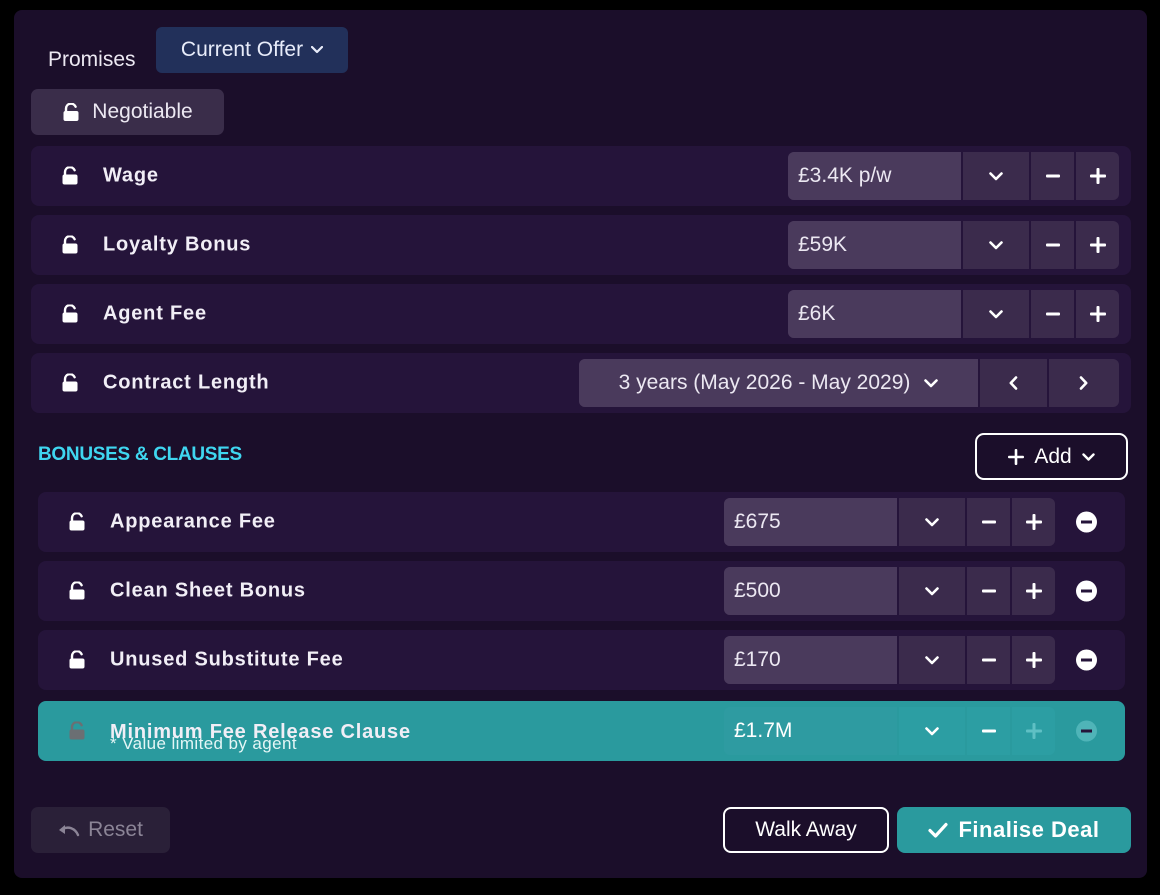 This screenshot has height=895, width=1160. I want to click on current-offer-label: Current Offer, so click(242, 49).